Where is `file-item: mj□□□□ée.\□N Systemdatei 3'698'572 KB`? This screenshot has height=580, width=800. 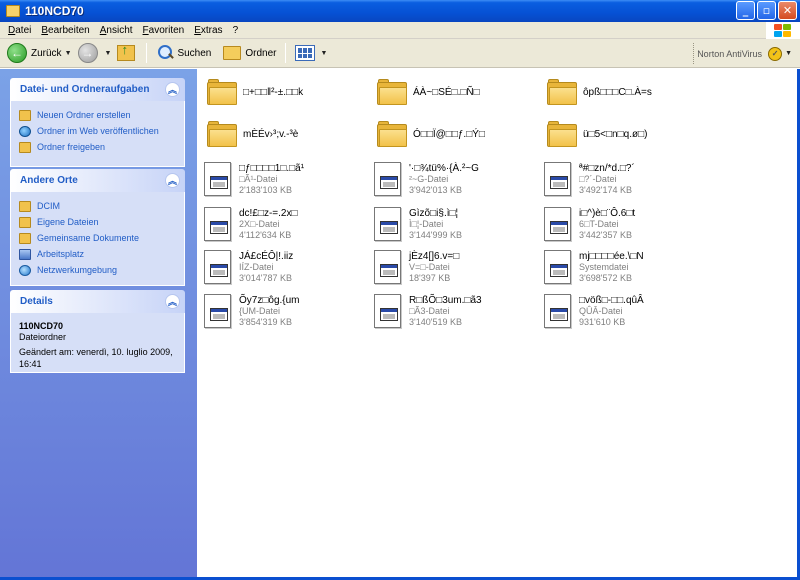 file-item: mj□□□□ée.\□N Systemdatei 3'698'572 KB is located at coordinates (627, 267).